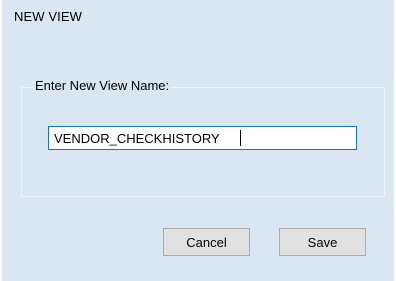  I want to click on cancel-button: Cancel, so click(206, 242).